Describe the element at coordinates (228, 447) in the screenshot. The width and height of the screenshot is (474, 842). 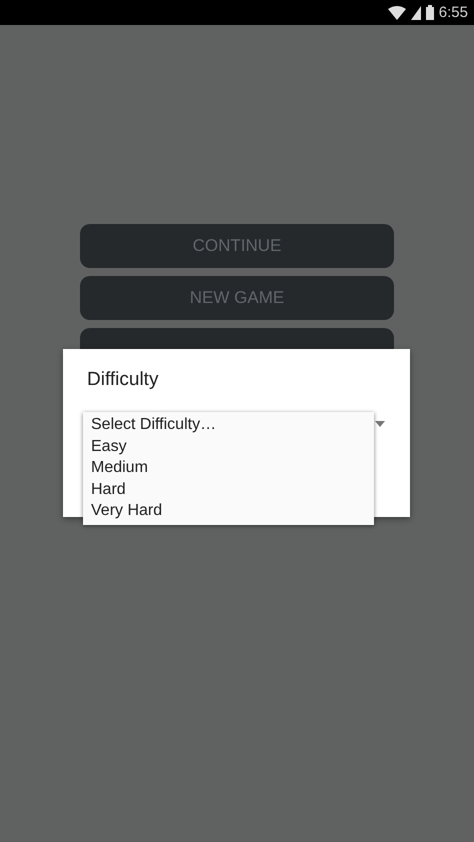
I see `dropdown-option: Easy` at that location.